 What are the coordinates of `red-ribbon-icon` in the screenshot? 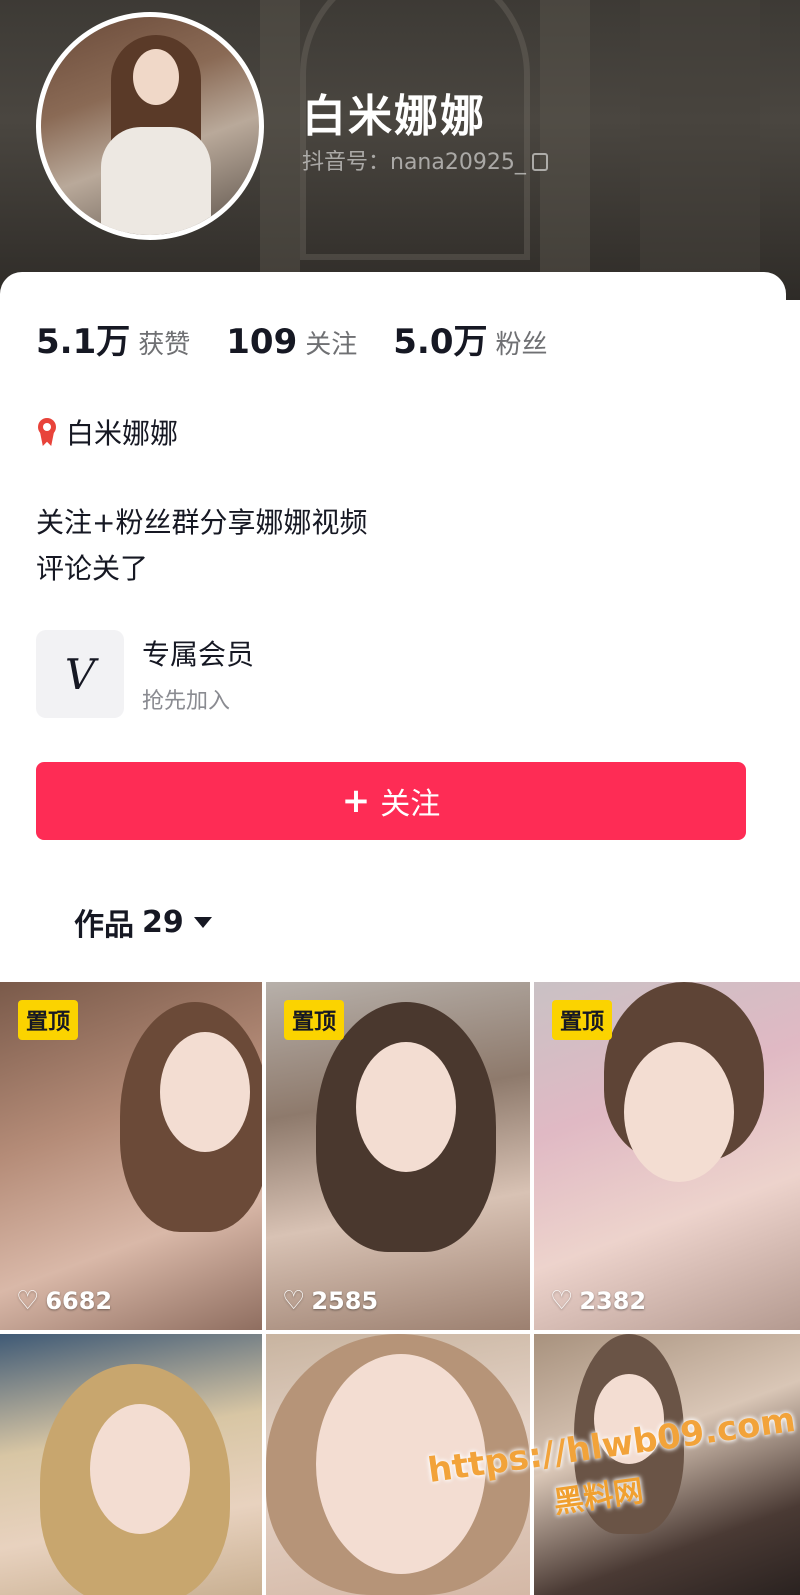 It's located at (47, 432).